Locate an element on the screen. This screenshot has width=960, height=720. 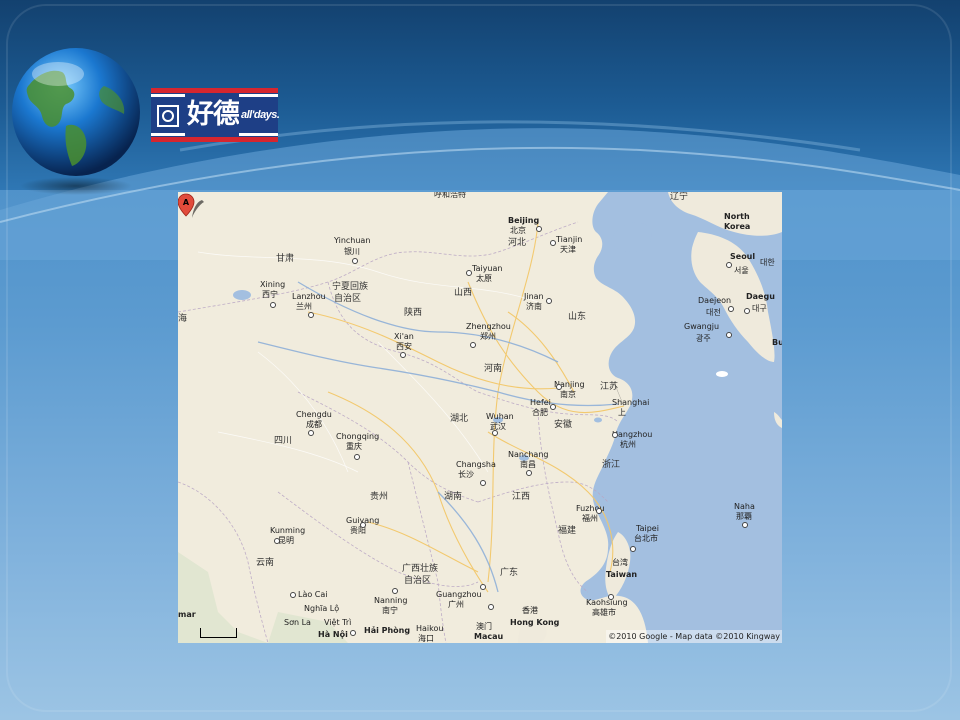
map-label: Nghĩa Lộ is located at coordinates (322, 608).